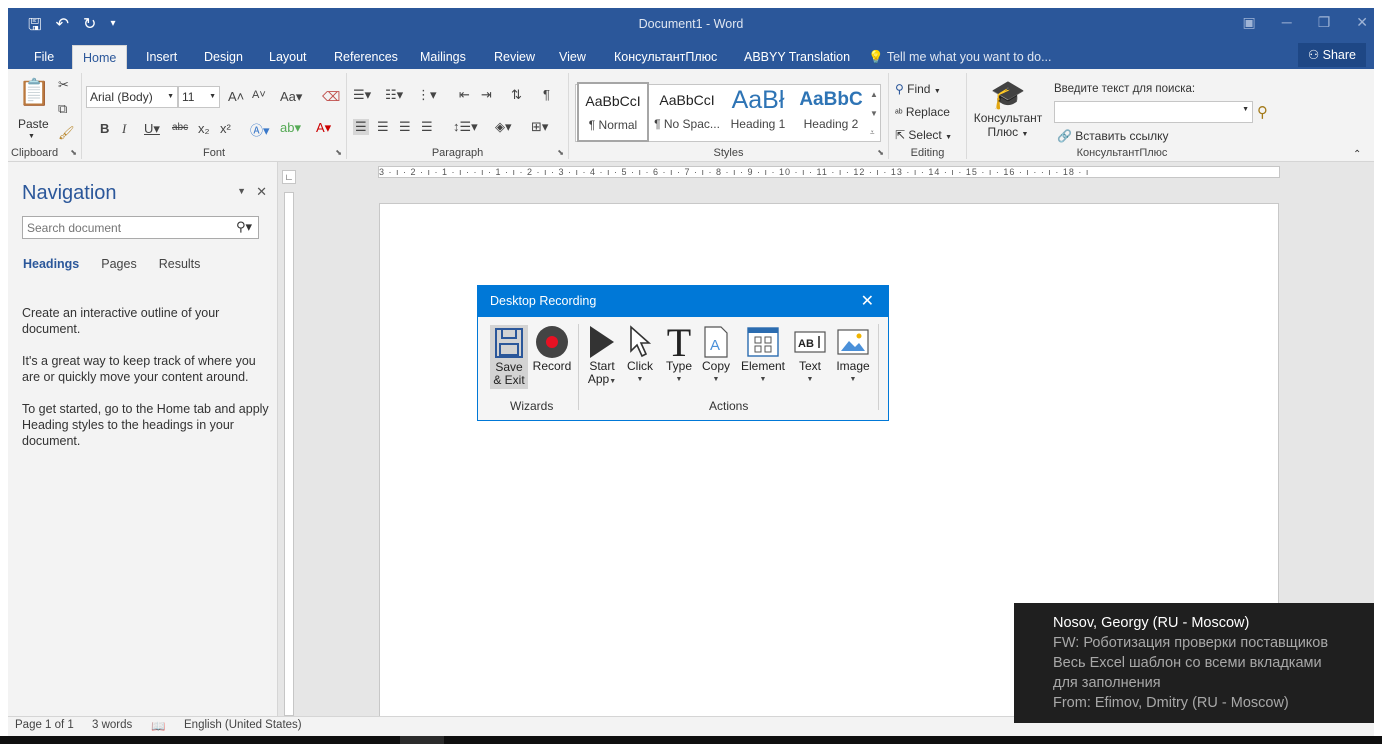 The image size is (1382, 744). I want to click on style-sample: AaBbCcI, so click(613, 101).